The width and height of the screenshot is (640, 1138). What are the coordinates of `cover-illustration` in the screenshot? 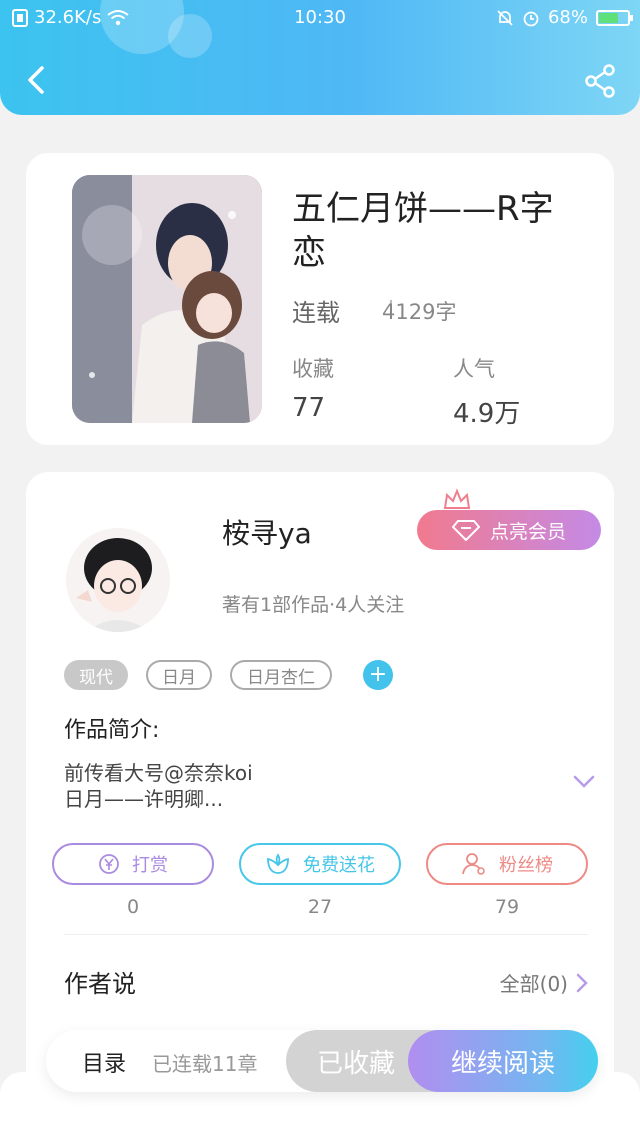 It's located at (167, 299).